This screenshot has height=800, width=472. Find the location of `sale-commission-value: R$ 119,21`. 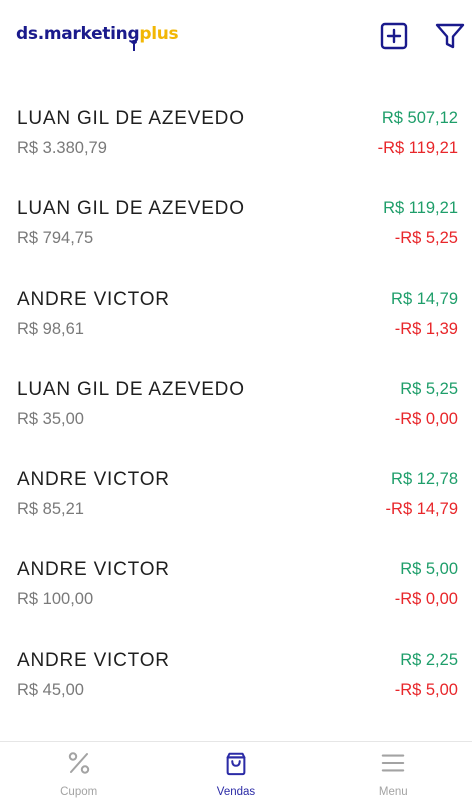

sale-commission-value: R$ 119,21 is located at coordinates (420, 208).